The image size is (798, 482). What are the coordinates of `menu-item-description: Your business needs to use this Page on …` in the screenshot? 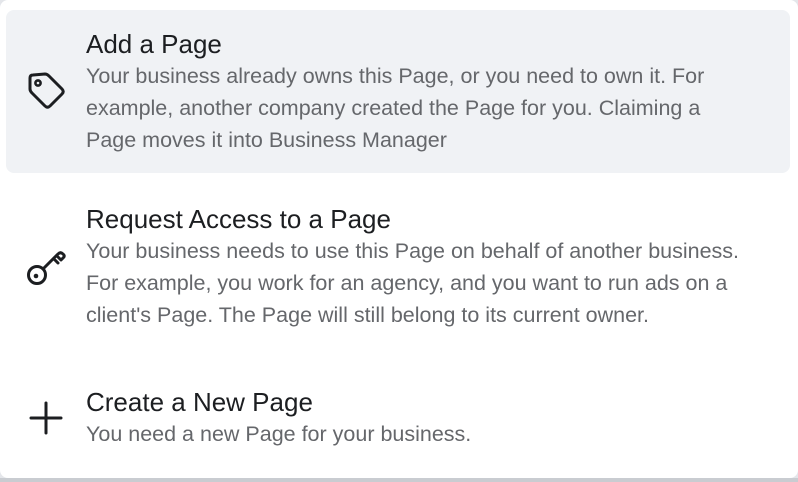 It's located at (413, 283).